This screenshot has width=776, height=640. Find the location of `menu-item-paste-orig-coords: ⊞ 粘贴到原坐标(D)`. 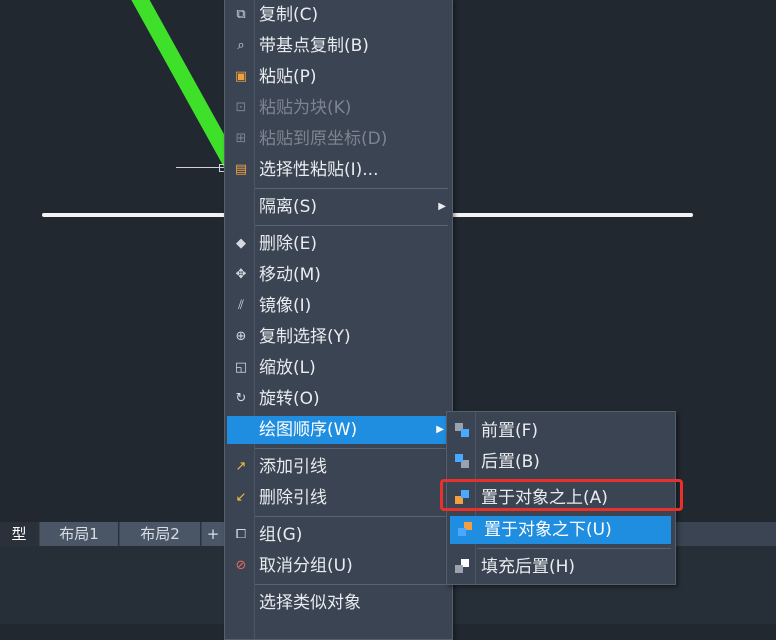

menu-item-paste-orig-coords: ⊞ 粘贴到原坐标(D) is located at coordinates (338, 139).